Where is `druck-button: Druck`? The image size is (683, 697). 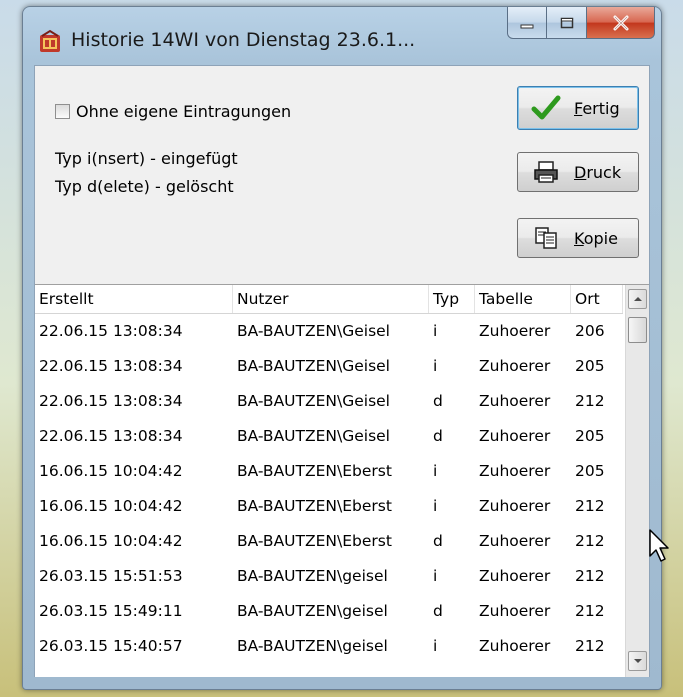 druck-button: Druck is located at coordinates (578, 172).